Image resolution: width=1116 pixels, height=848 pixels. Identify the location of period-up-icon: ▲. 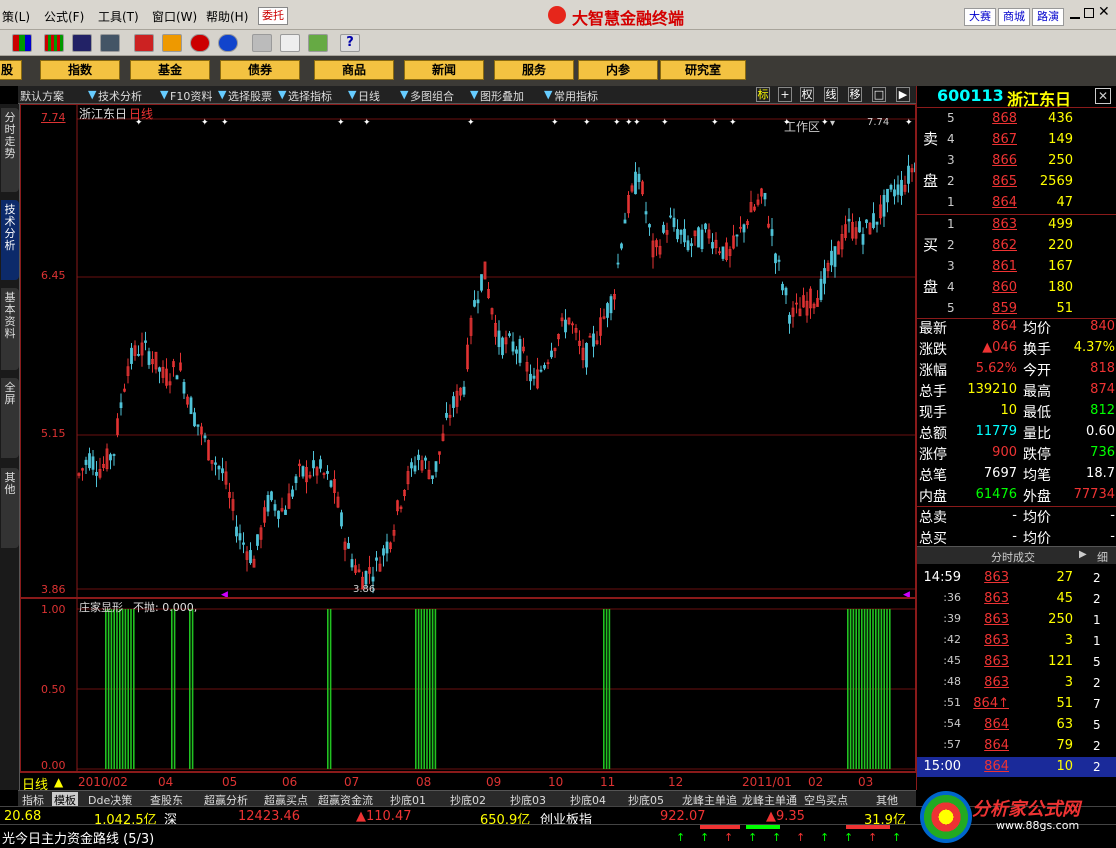
(58, 782).